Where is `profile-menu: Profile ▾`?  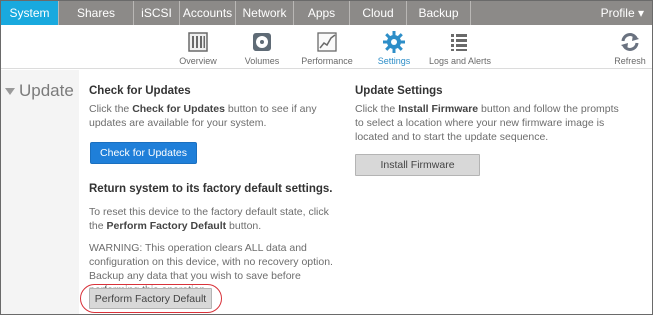
profile-menu: Profile ▾ is located at coordinates (626, 13).